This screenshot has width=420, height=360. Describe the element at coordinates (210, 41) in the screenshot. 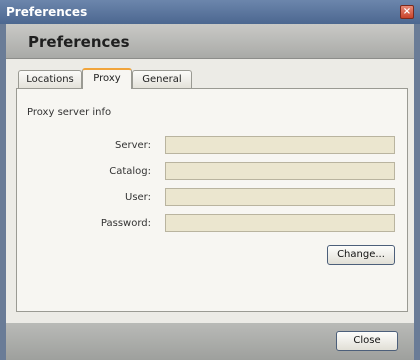

I see `header-band: Preferences` at that location.